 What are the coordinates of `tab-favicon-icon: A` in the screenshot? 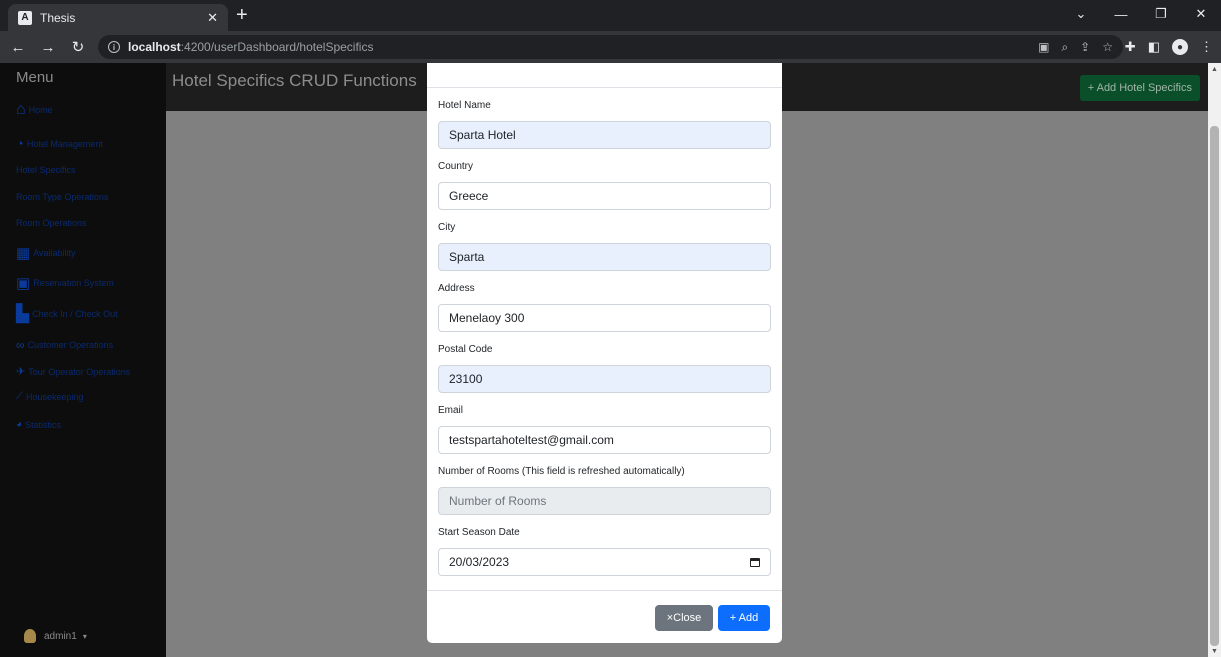 It's located at (25, 17).